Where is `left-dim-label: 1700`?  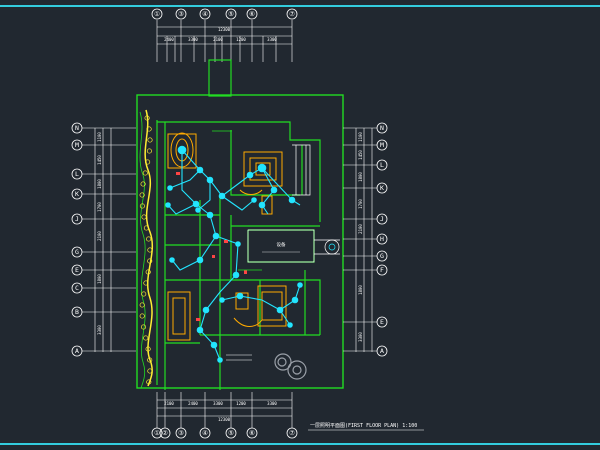
left-dim-label: 1700 is located at coordinates (99, 207).